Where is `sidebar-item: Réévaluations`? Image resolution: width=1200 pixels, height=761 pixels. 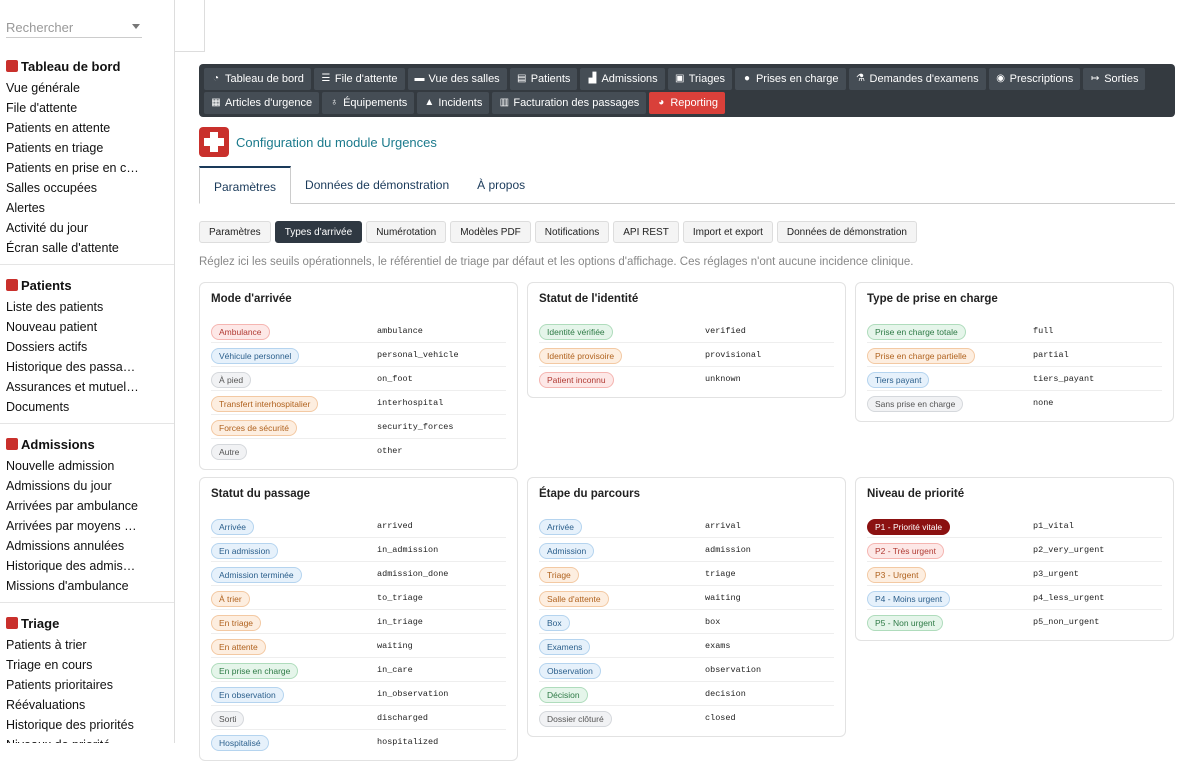
sidebar-item: Réévaluations is located at coordinates (70, 705).